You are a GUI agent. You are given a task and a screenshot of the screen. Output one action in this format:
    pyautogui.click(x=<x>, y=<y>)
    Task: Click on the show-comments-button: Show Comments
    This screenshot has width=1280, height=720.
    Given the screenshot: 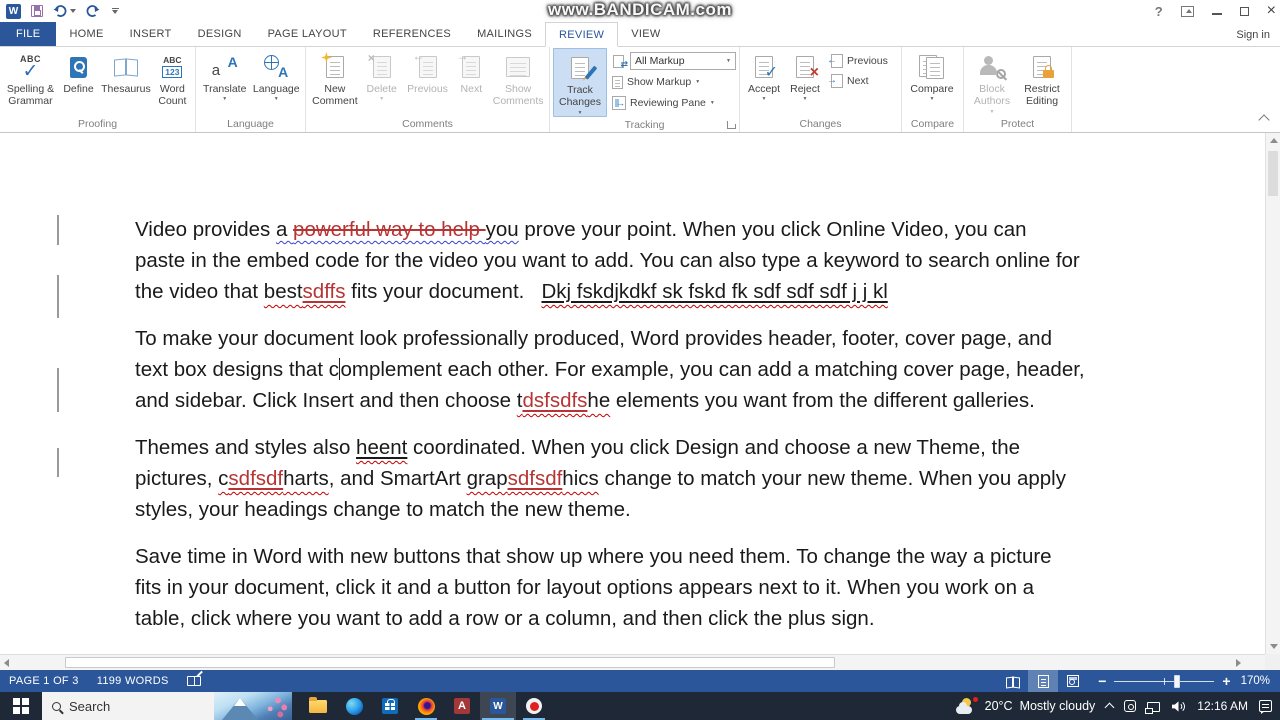 What is the action you would take?
    pyautogui.click(x=518, y=82)
    